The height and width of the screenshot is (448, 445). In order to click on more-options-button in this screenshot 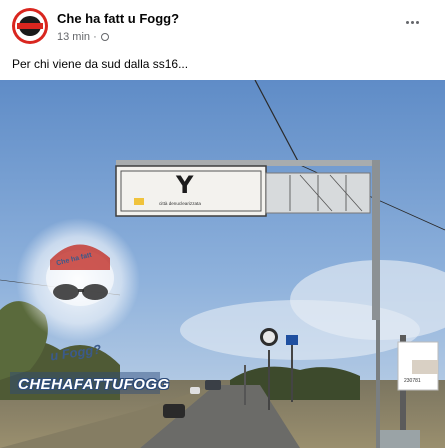, I will do `click(413, 22)`.